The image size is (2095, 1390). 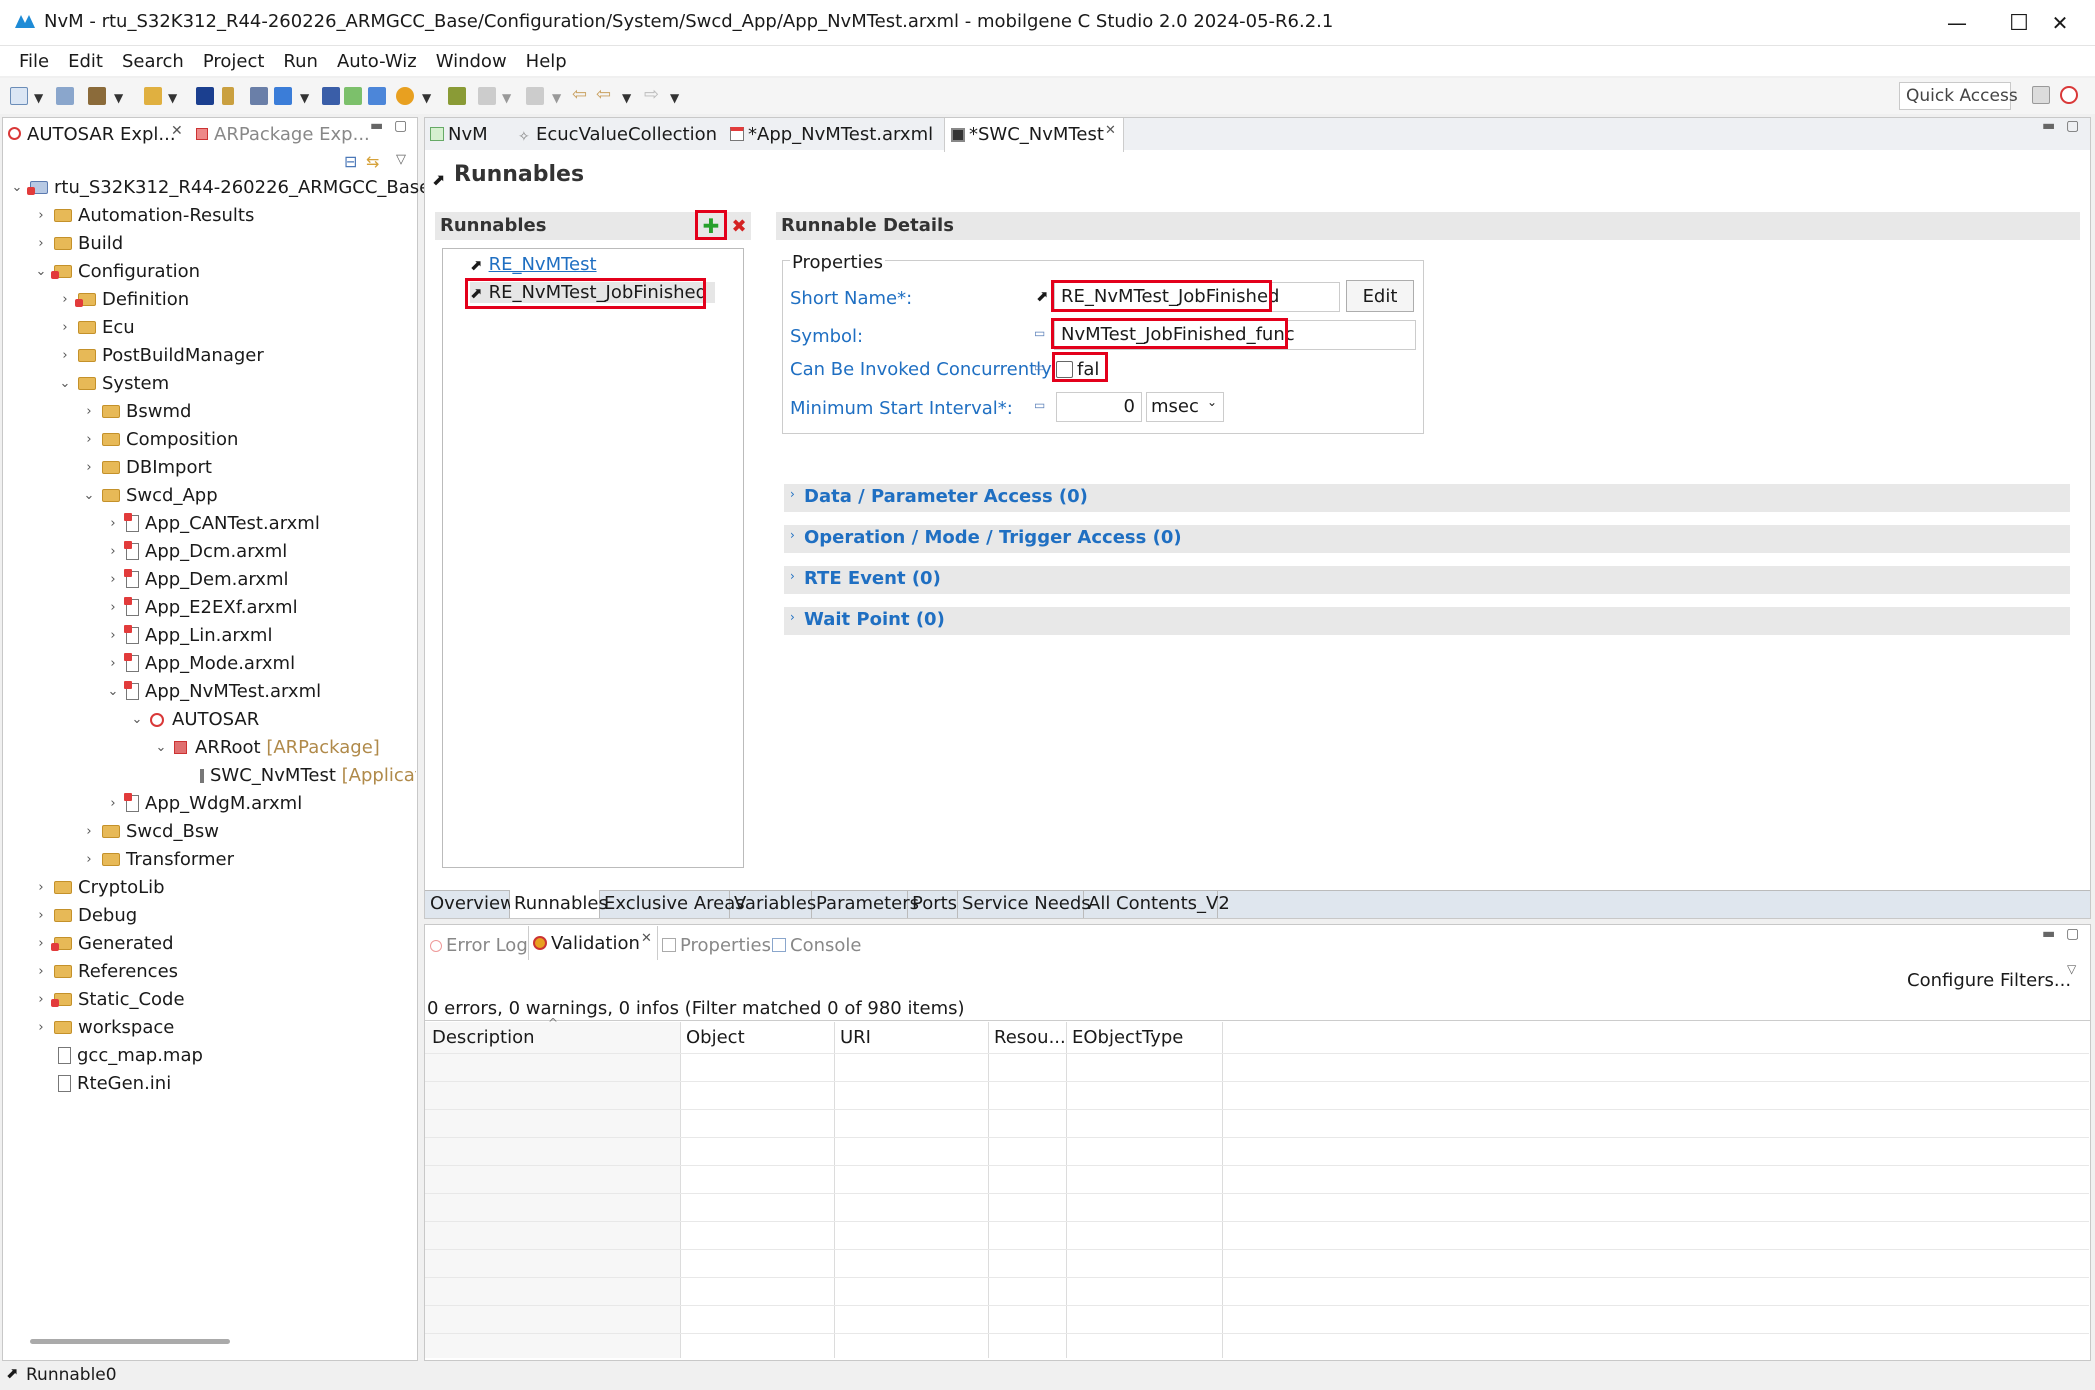 I want to click on tree-item-app-cantest: › App_CANTest.arxml, so click(x=213, y=523).